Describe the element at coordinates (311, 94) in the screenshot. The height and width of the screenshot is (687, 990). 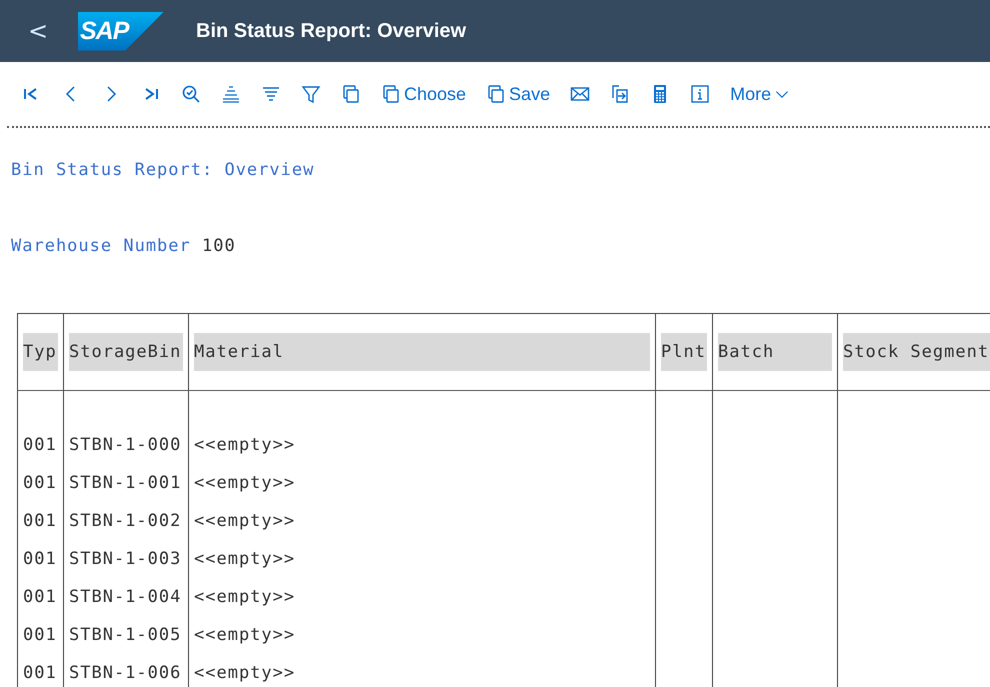
I see `filter-icon` at that location.